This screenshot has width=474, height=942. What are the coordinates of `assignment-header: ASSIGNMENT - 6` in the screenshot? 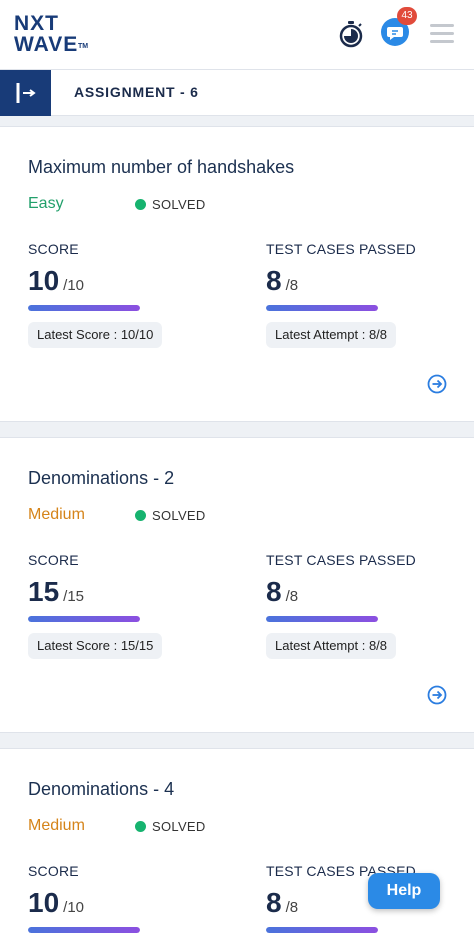 It's located at (237, 93).